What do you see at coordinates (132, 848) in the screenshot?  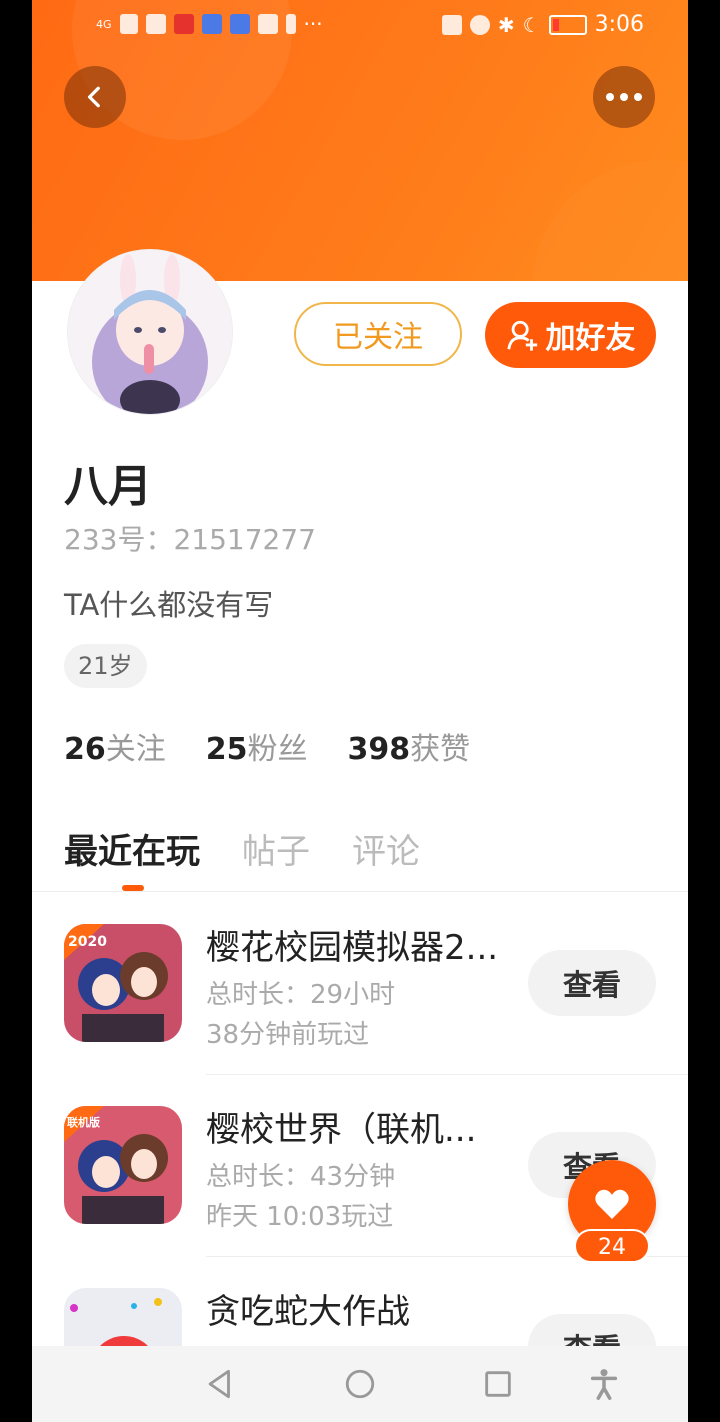 I see `tab-recently-played: 最近在玩` at bounding box center [132, 848].